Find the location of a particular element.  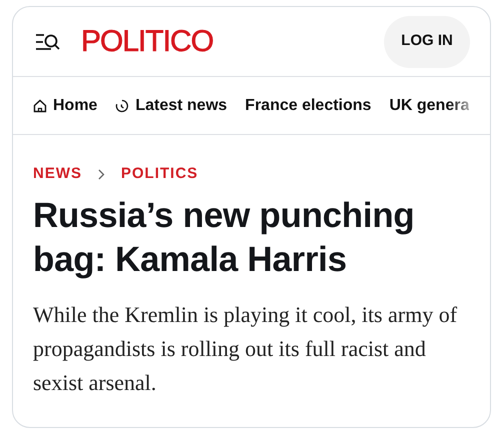

breadcrumb-link: NEWS is located at coordinates (57, 174).